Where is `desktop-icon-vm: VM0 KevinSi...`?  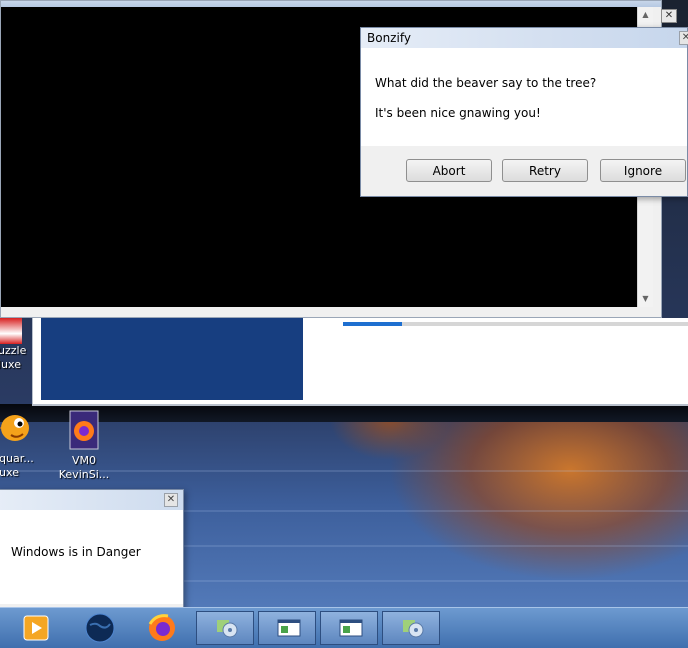 desktop-icon-vm: VM0 KevinSi... is located at coordinates (84, 446).